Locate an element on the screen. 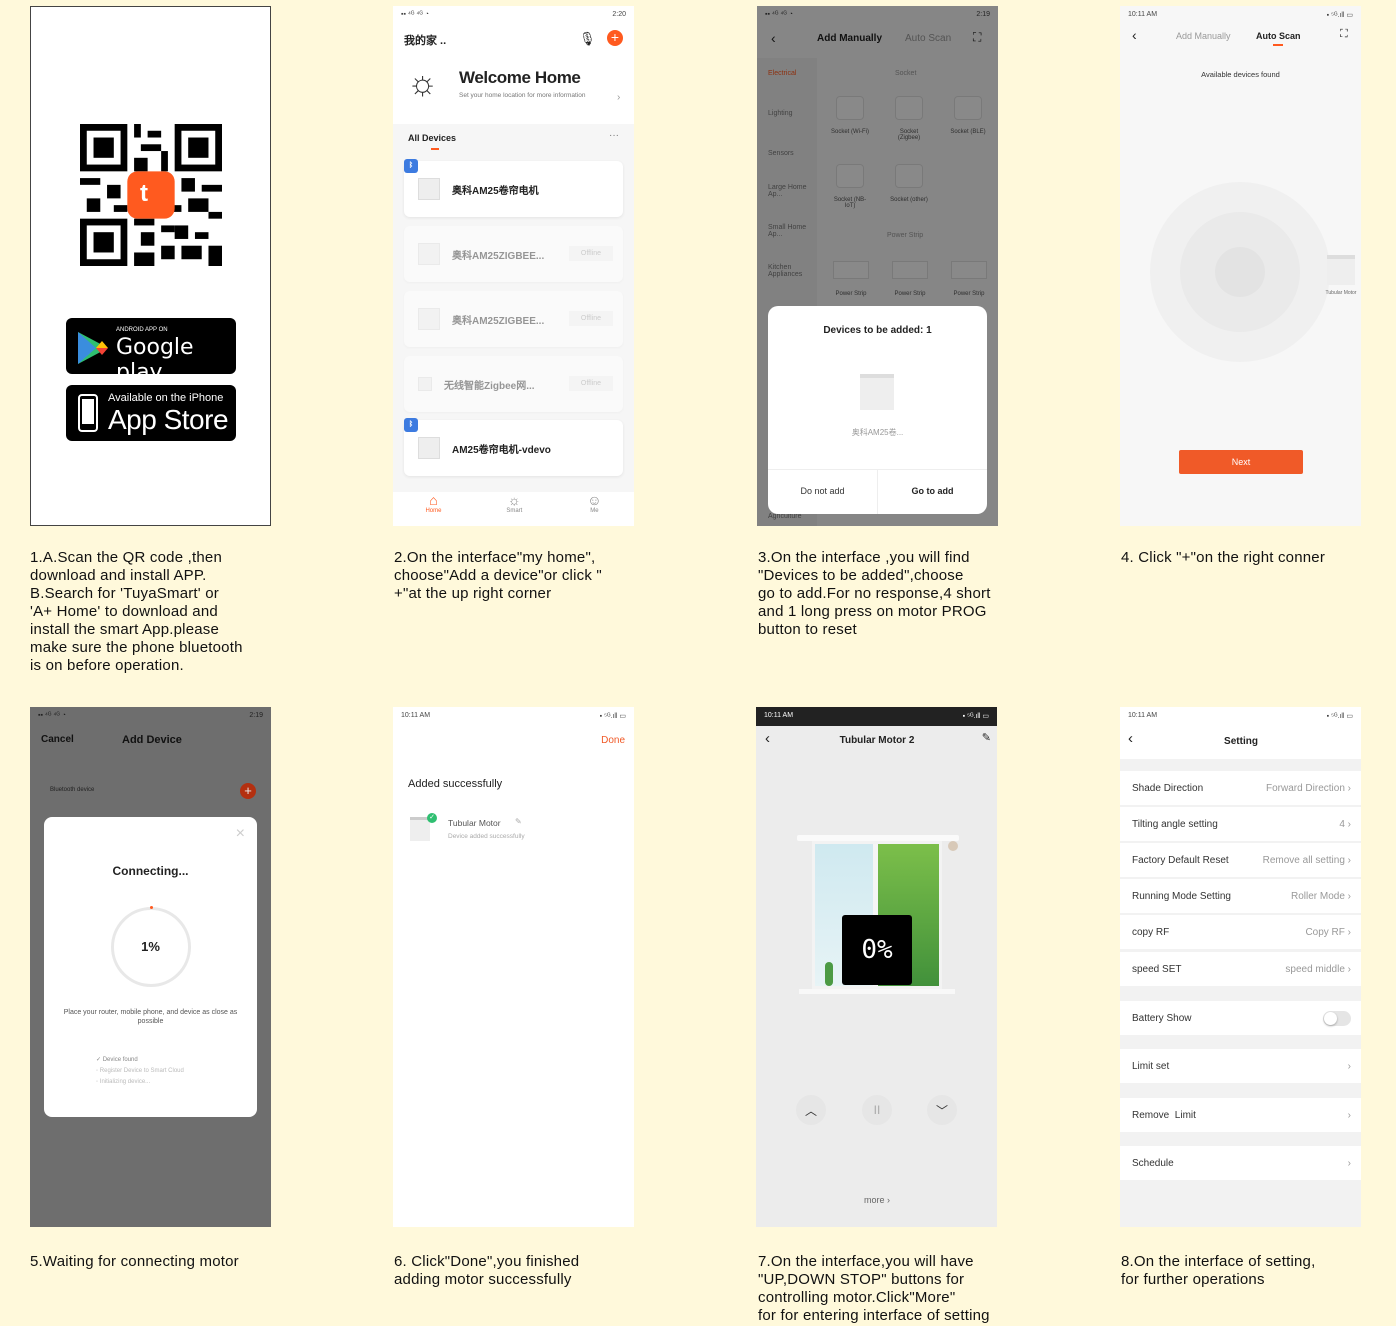 The width and height of the screenshot is (1396, 1326). home-icon: ⌂ is located at coordinates (433, 500).